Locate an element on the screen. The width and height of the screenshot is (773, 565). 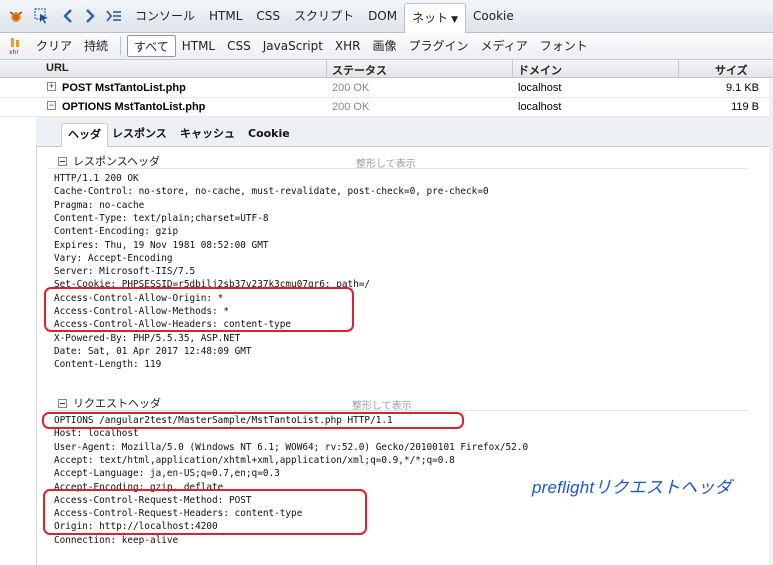
back-arrow-icon is located at coordinates (68, 16).